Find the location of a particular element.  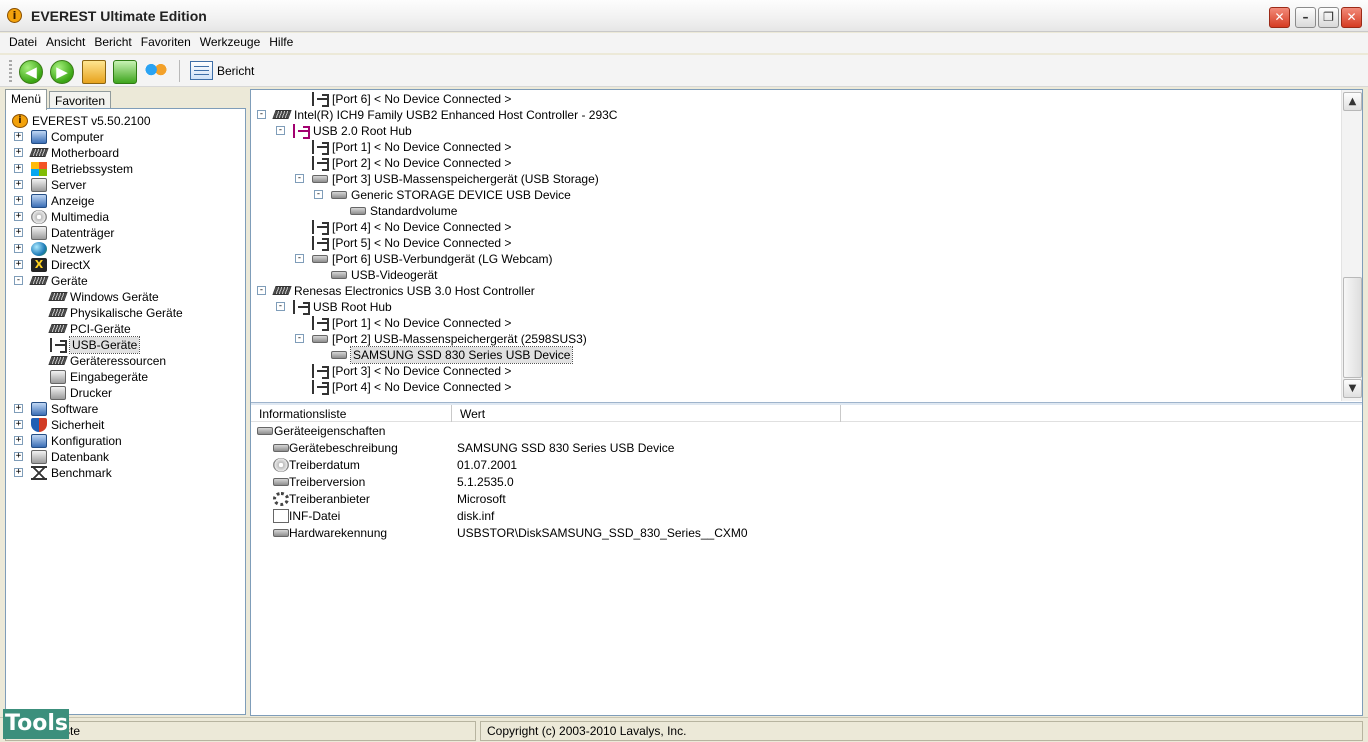

toolbar-grip is located at coordinates (10, 71).